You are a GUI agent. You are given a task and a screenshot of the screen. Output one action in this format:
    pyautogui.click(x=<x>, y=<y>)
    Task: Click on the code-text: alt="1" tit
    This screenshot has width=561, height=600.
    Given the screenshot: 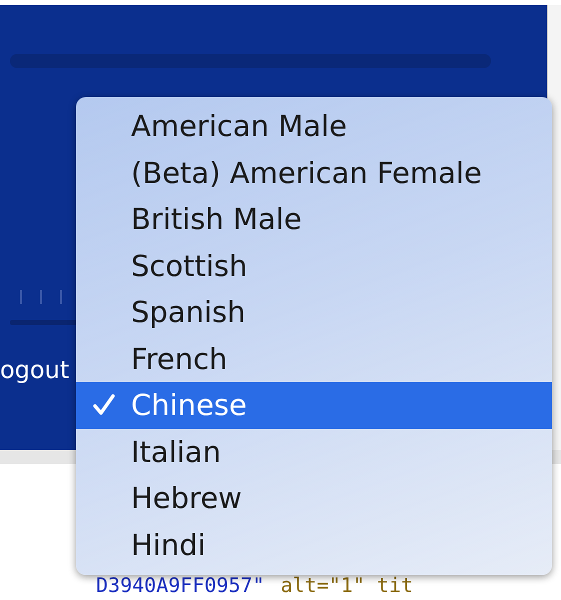 What is the action you would take?
    pyautogui.click(x=347, y=585)
    